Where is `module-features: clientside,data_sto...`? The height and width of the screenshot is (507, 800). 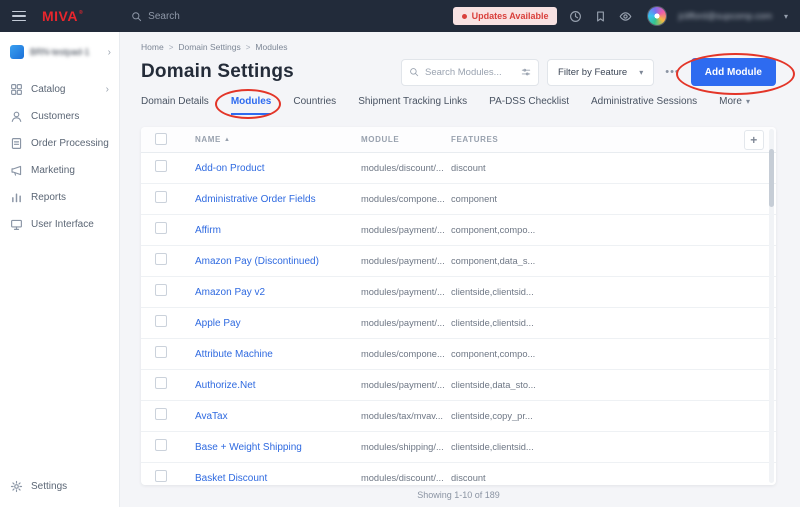
module-features: clientside,data_sto... is located at coordinates (493, 385).